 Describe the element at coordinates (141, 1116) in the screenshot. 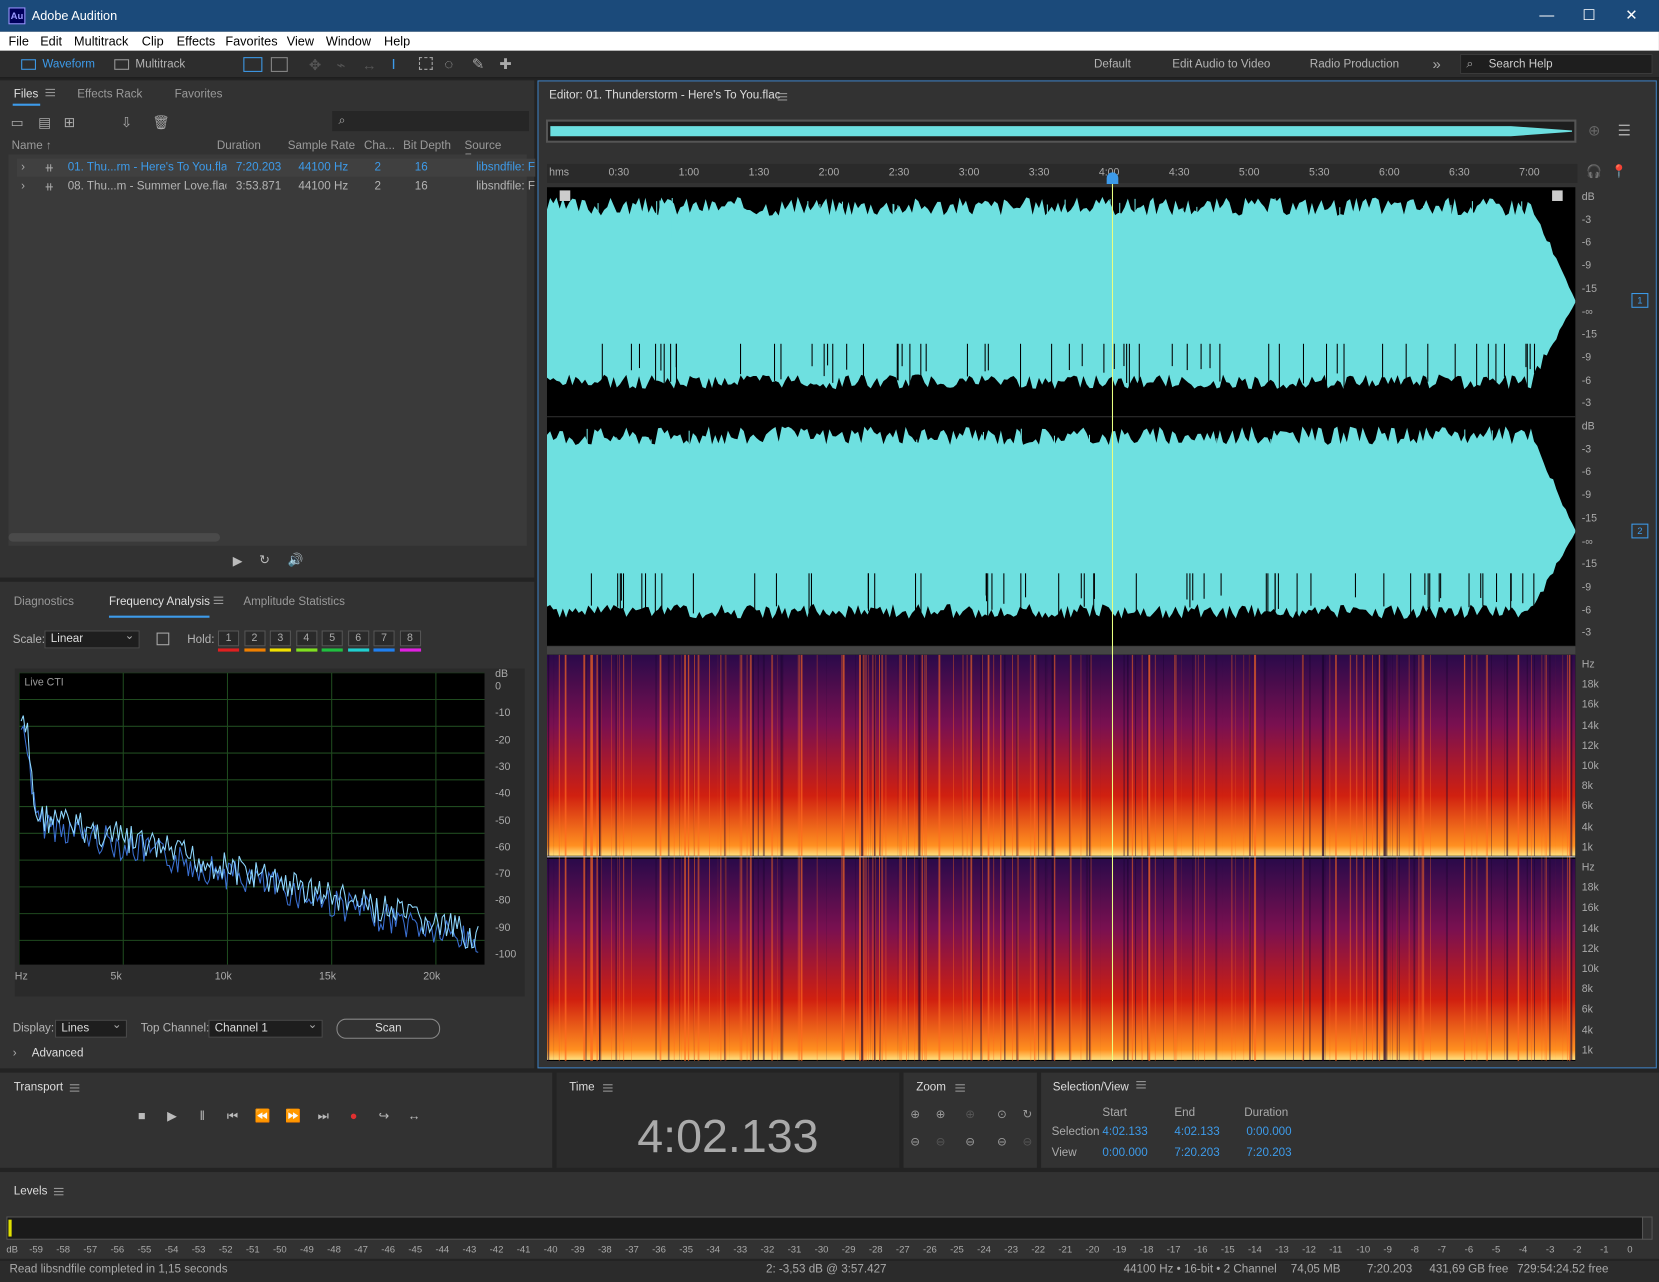

I see `stop-icon: ■` at that location.